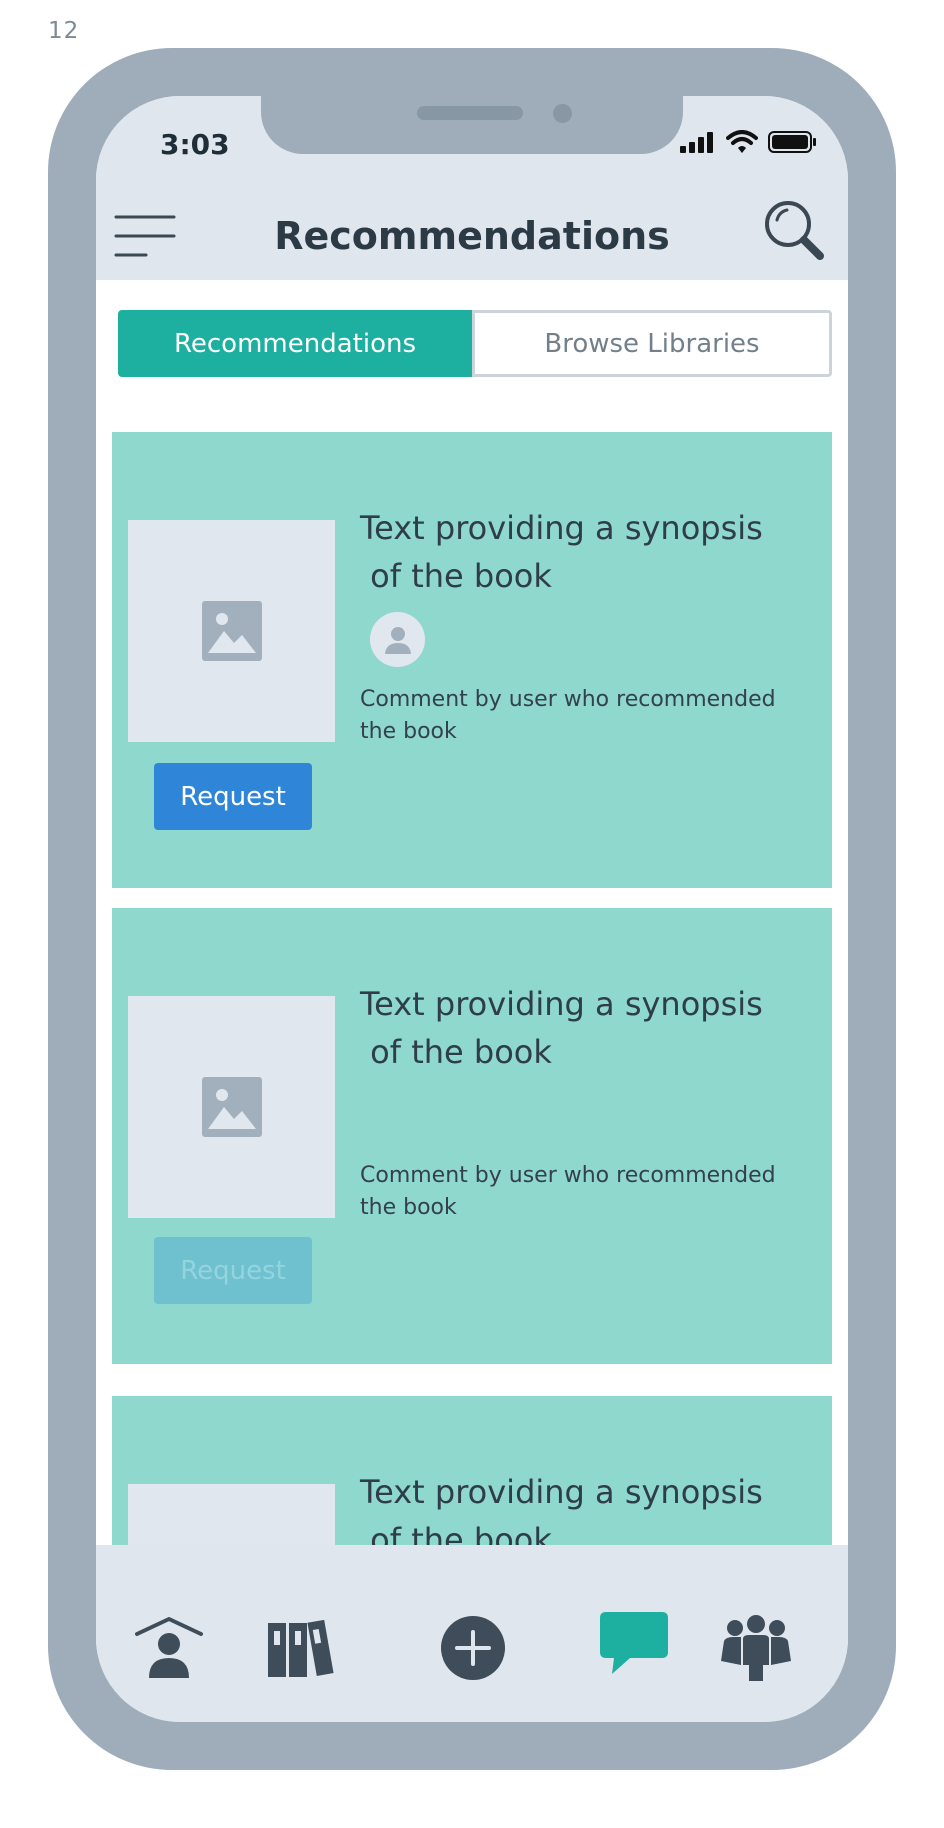 The image size is (944, 1828). What do you see at coordinates (472, 125) in the screenshot?
I see `phone-notch` at bounding box center [472, 125].